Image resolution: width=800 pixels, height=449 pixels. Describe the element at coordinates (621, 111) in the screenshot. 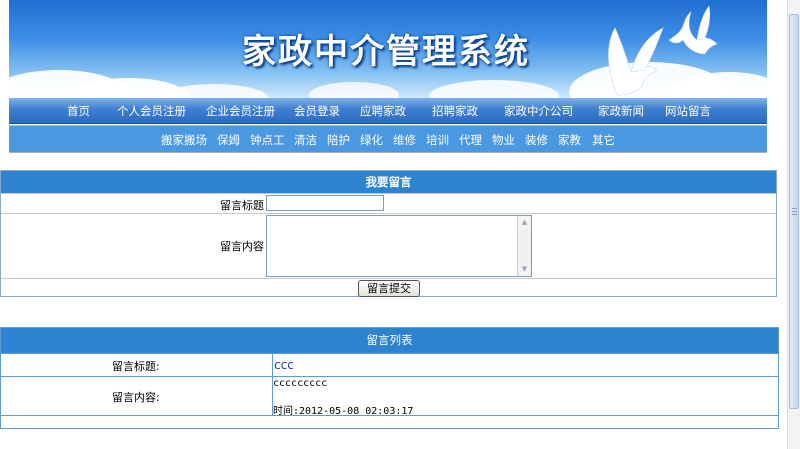

I see `nav-item-news: 家政新闻` at that location.